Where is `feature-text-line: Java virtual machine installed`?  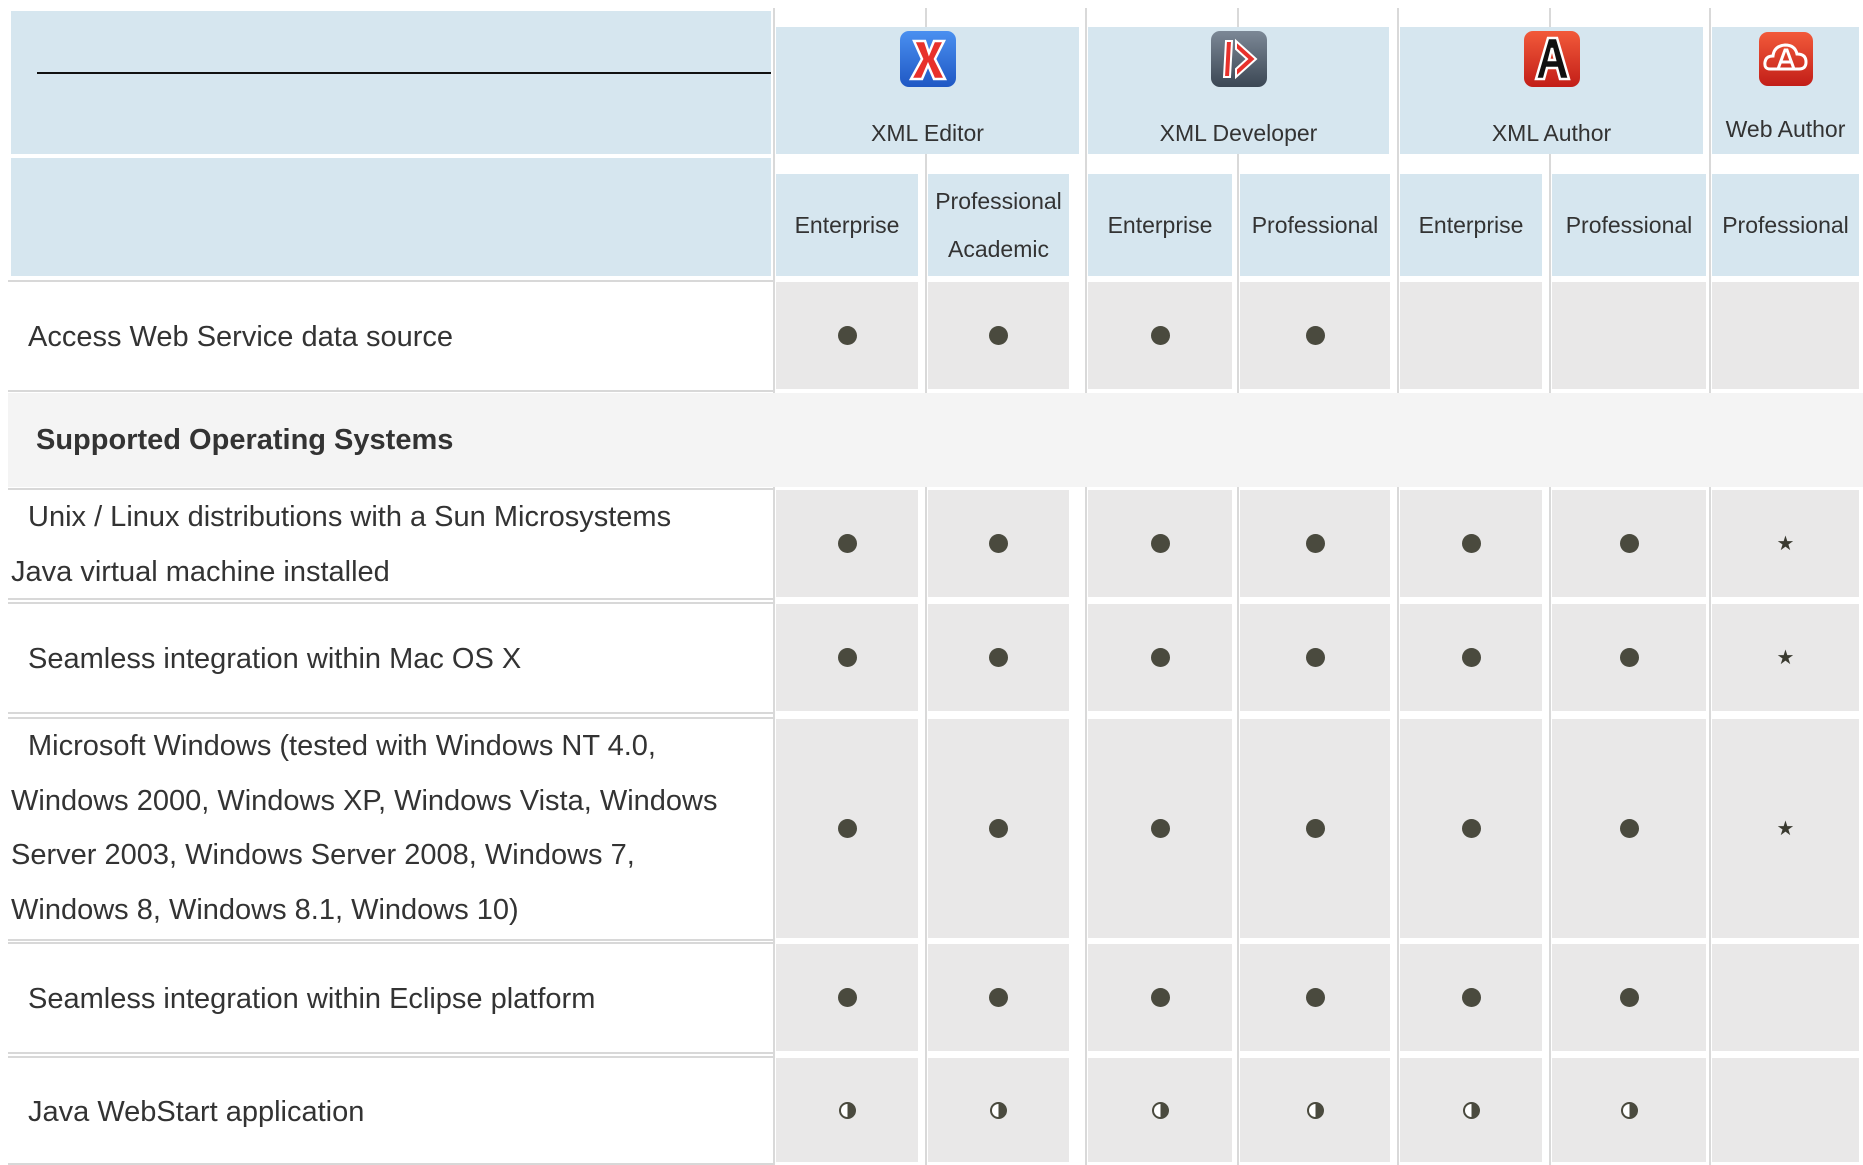
feature-text-line: Java virtual machine installed is located at coordinates (200, 571).